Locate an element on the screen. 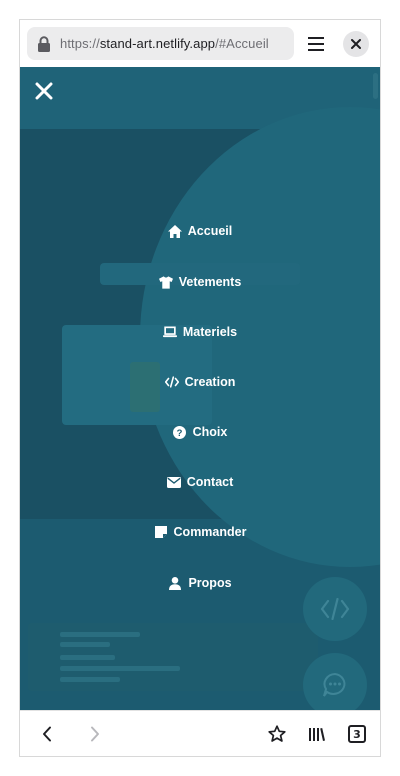 The image size is (400, 776). back-button is located at coordinates (47, 734).